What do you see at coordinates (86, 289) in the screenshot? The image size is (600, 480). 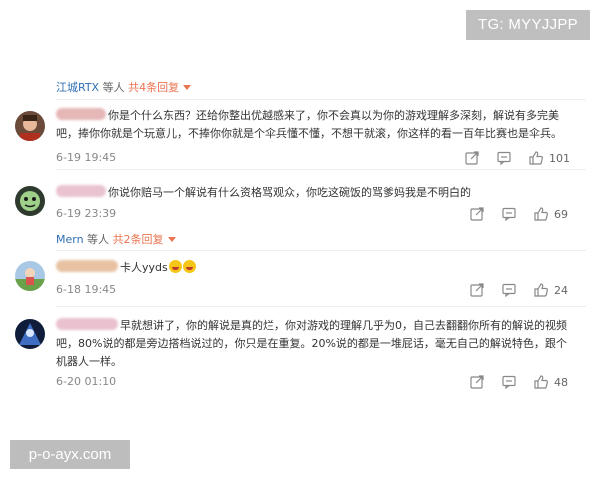 I see `comment-time: 6-18 19:45` at bounding box center [86, 289].